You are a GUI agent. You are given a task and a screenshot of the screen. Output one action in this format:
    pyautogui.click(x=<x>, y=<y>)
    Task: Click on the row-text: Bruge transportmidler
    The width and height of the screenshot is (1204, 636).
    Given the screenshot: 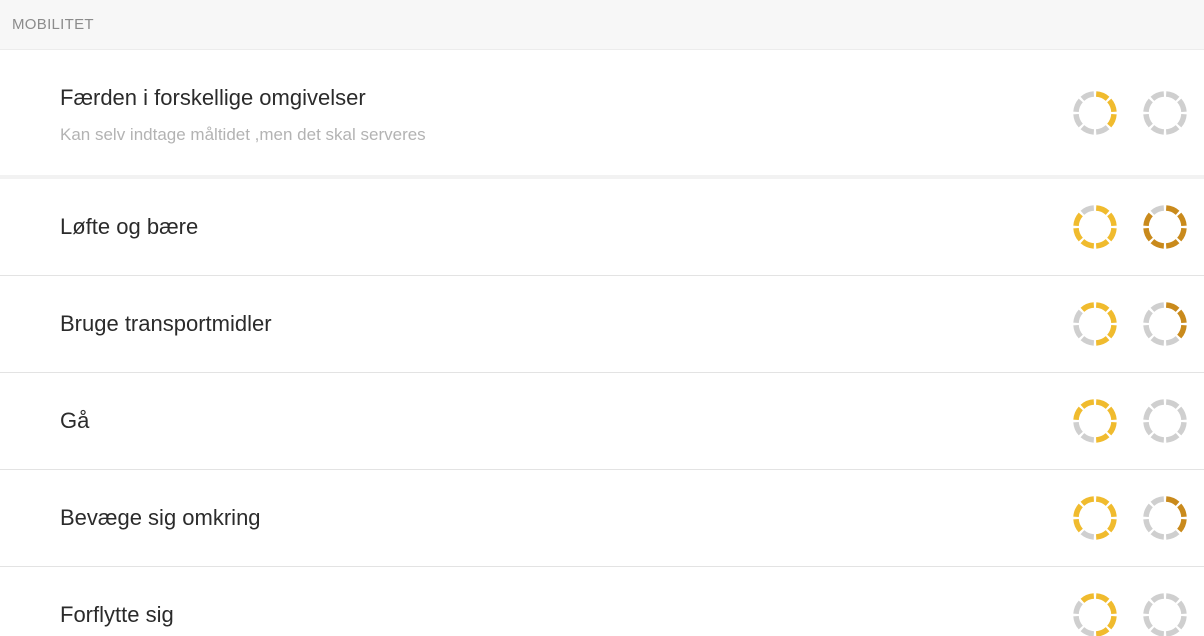 What is the action you would take?
    pyautogui.click(x=565, y=324)
    